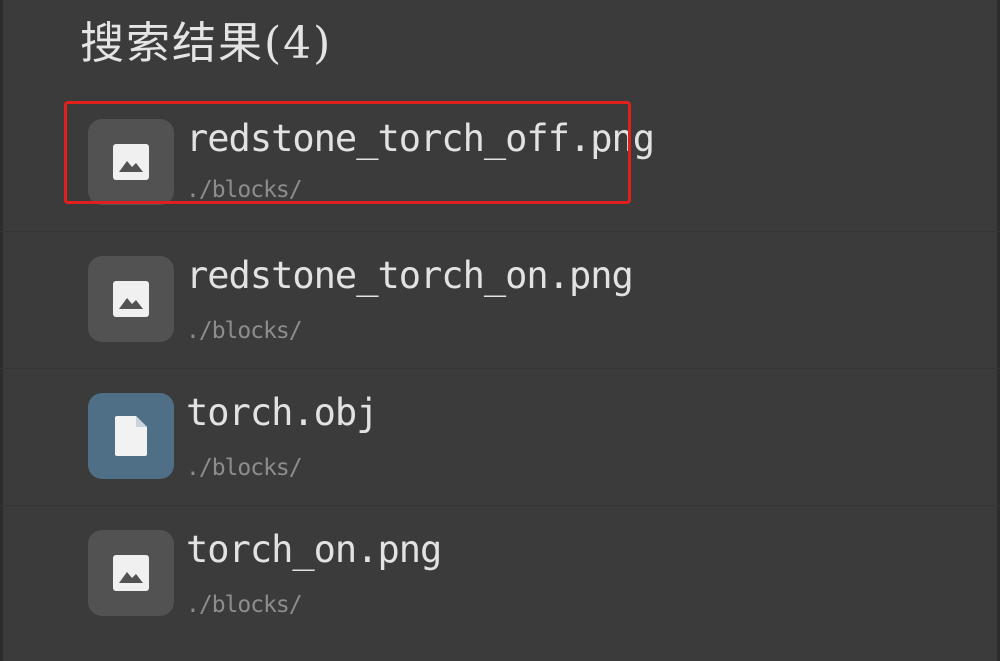 Image resolution: width=1000 pixels, height=661 pixels. I want to click on document-file-icon, so click(131, 436).